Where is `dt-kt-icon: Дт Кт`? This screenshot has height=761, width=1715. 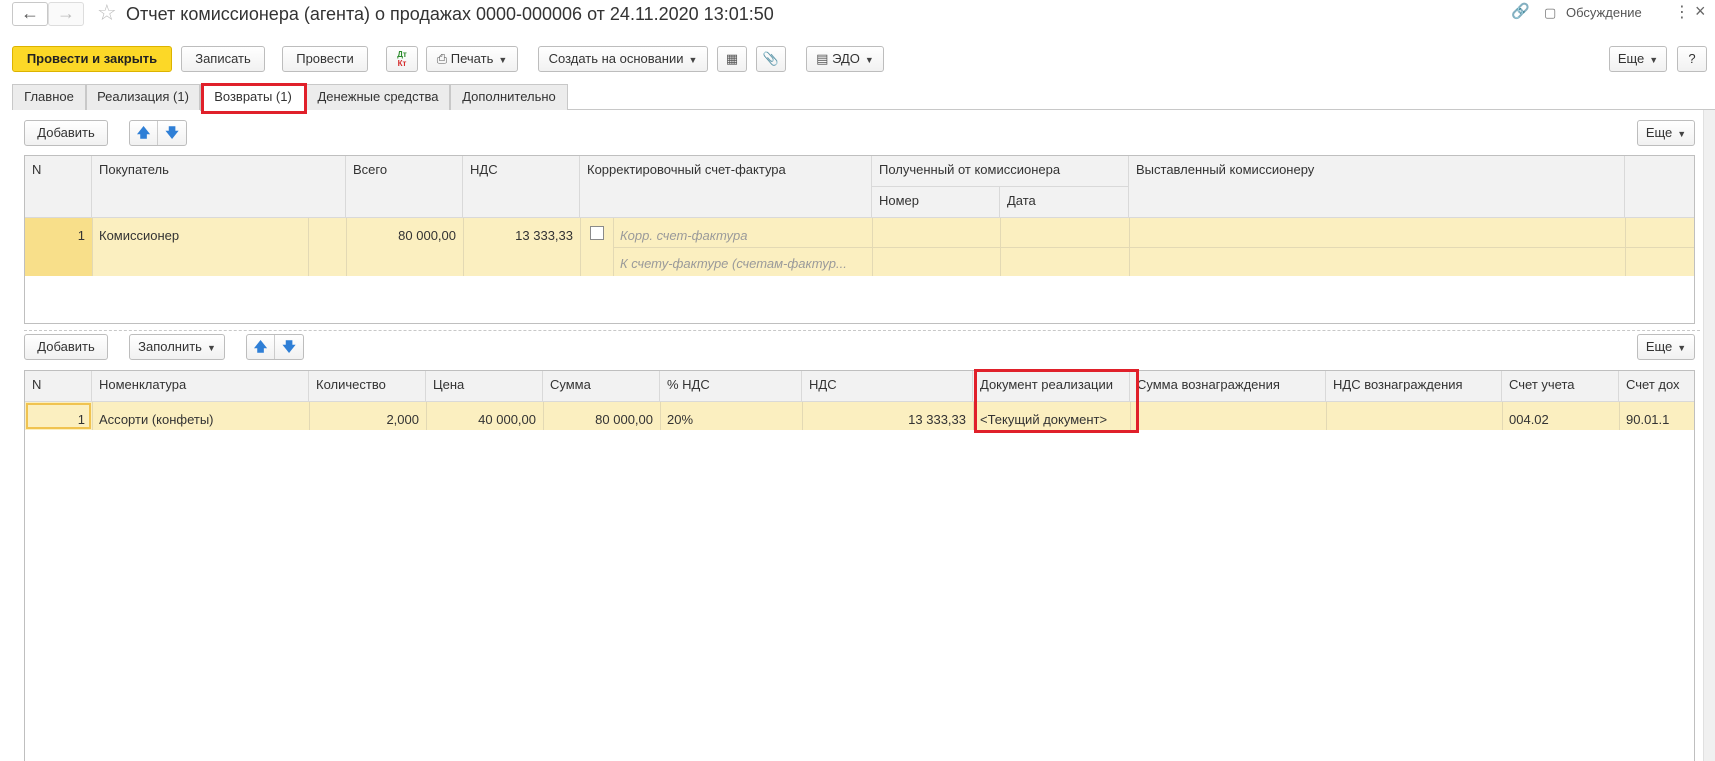
dt-kt-icon: Дт Кт is located at coordinates (402, 59).